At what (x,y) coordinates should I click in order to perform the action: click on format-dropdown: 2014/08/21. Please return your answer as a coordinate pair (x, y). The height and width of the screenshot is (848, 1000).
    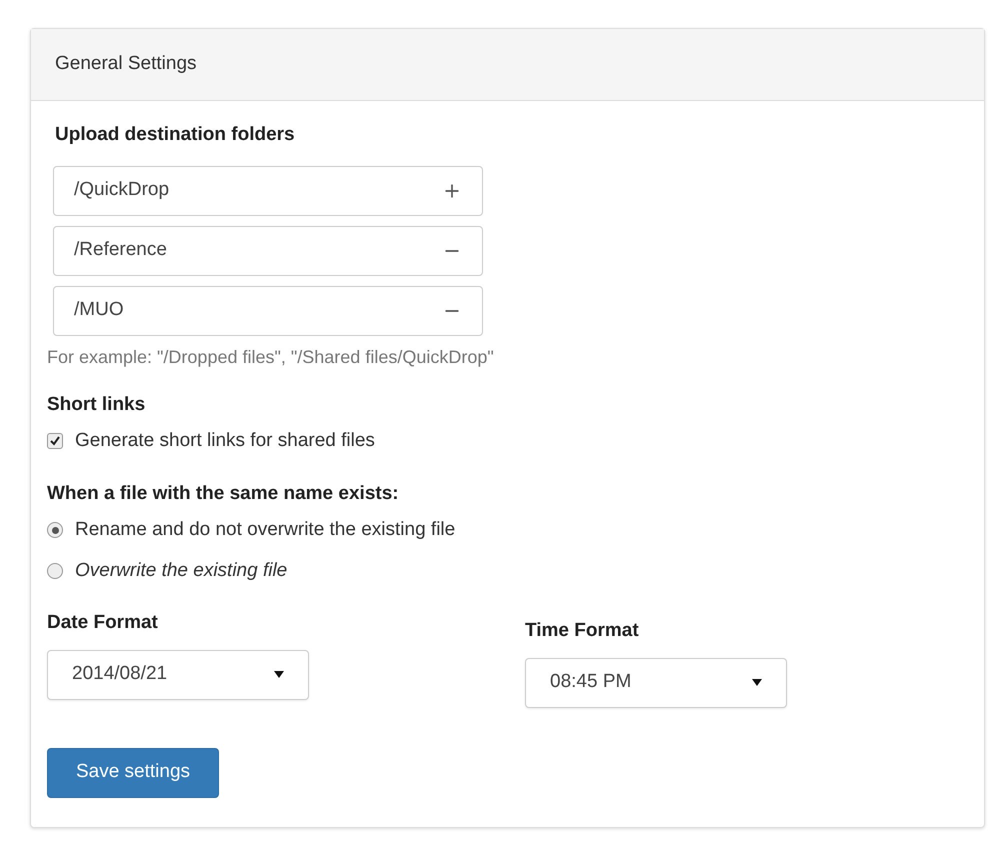
    Looking at the image, I should click on (178, 675).